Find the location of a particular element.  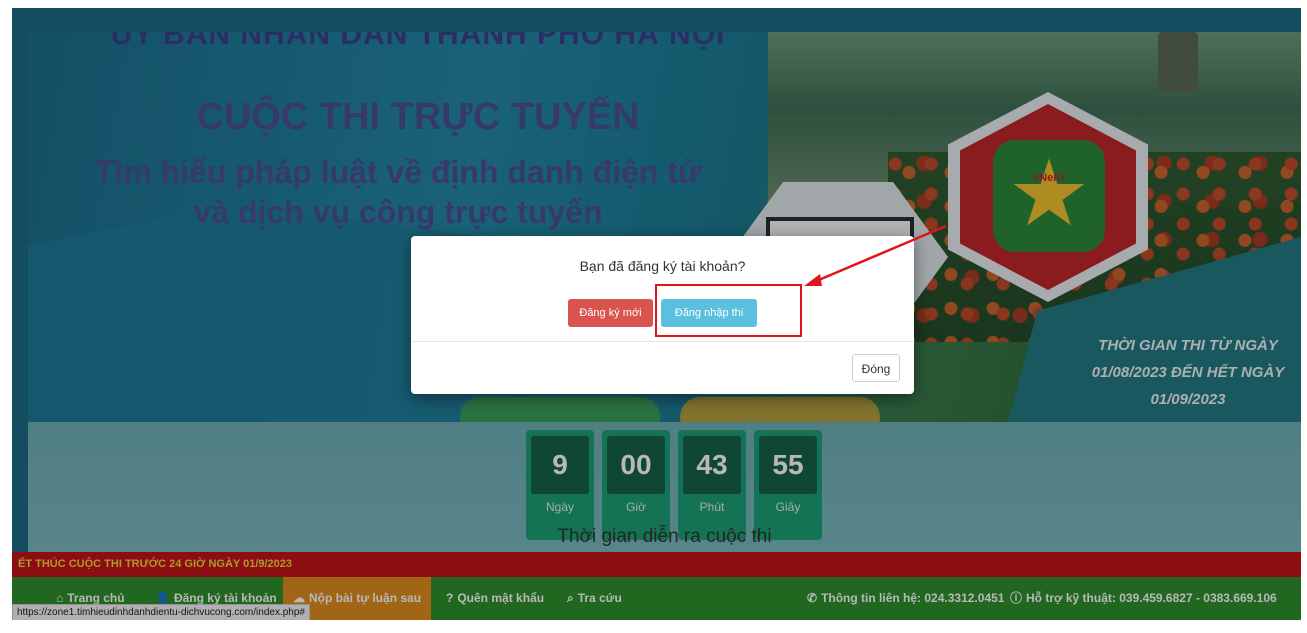

modal-divider is located at coordinates (662, 341).